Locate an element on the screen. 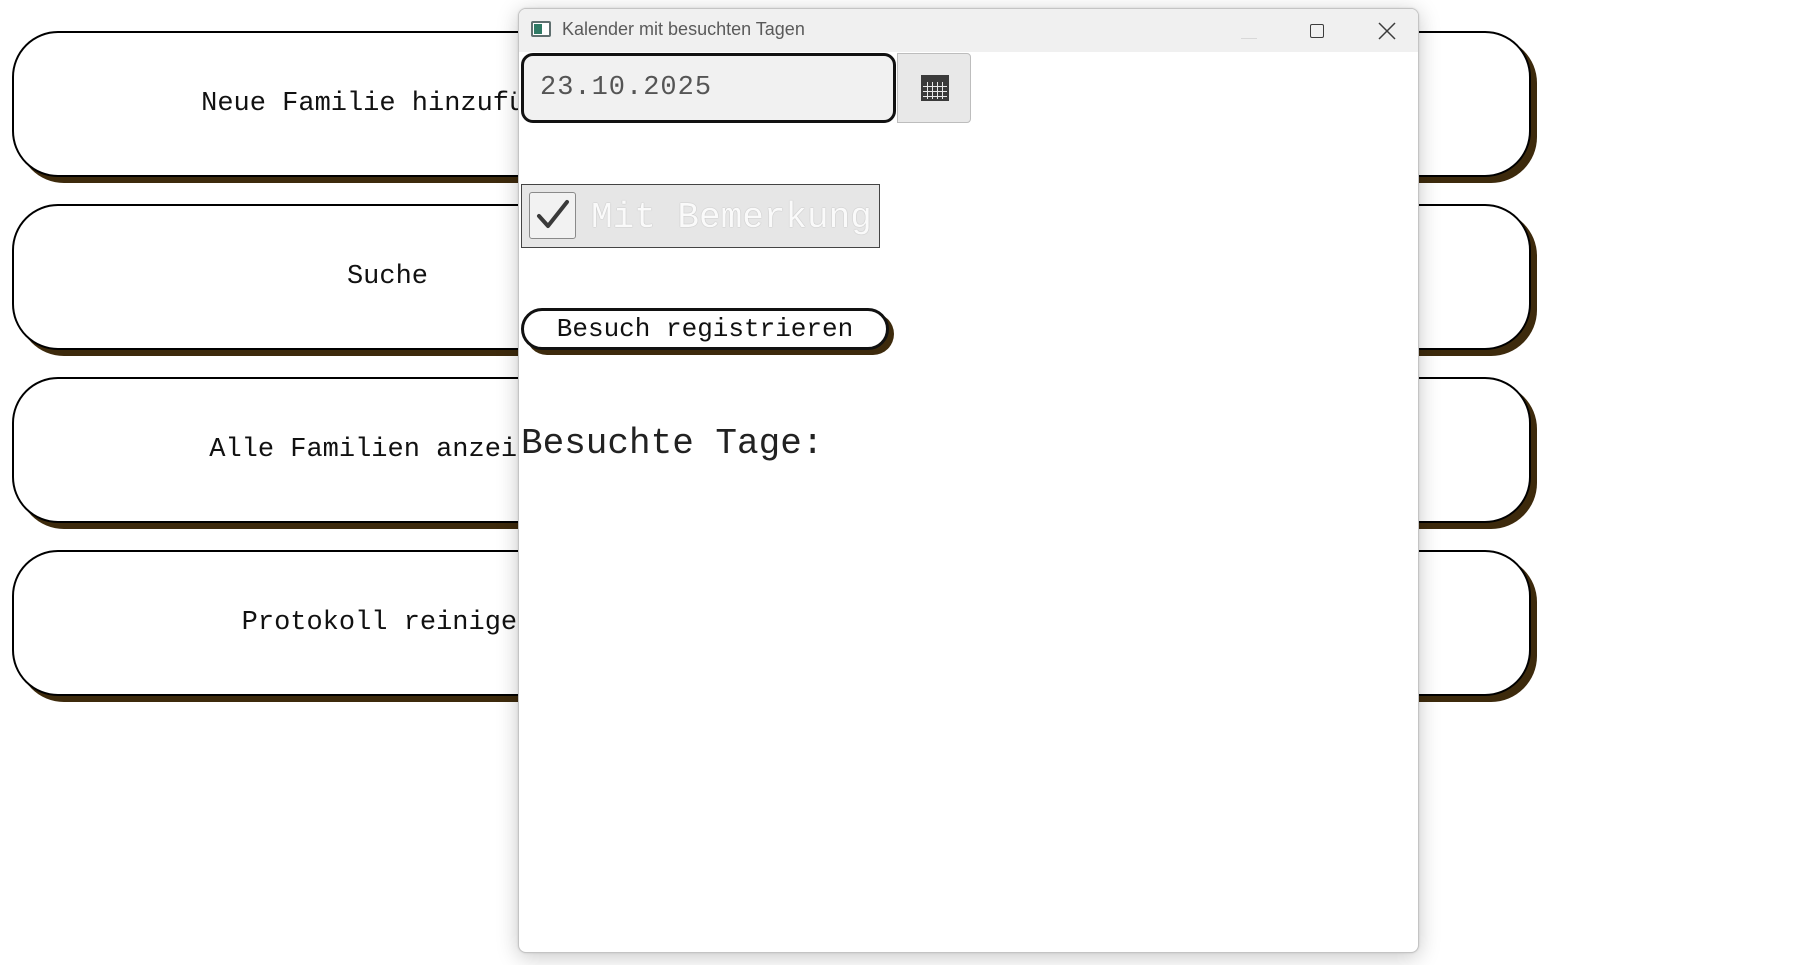 This screenshot has width=1810, height=965. minimize-button is located at coordinates (1246, 30).